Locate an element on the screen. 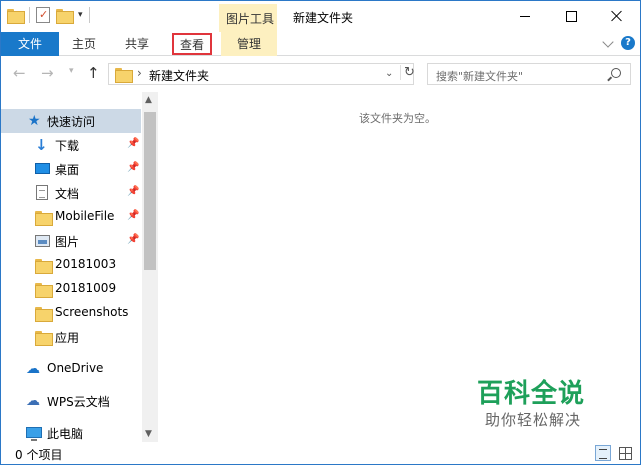 The image size is (641, 465). window-controls is located at coordinates (571, 16).